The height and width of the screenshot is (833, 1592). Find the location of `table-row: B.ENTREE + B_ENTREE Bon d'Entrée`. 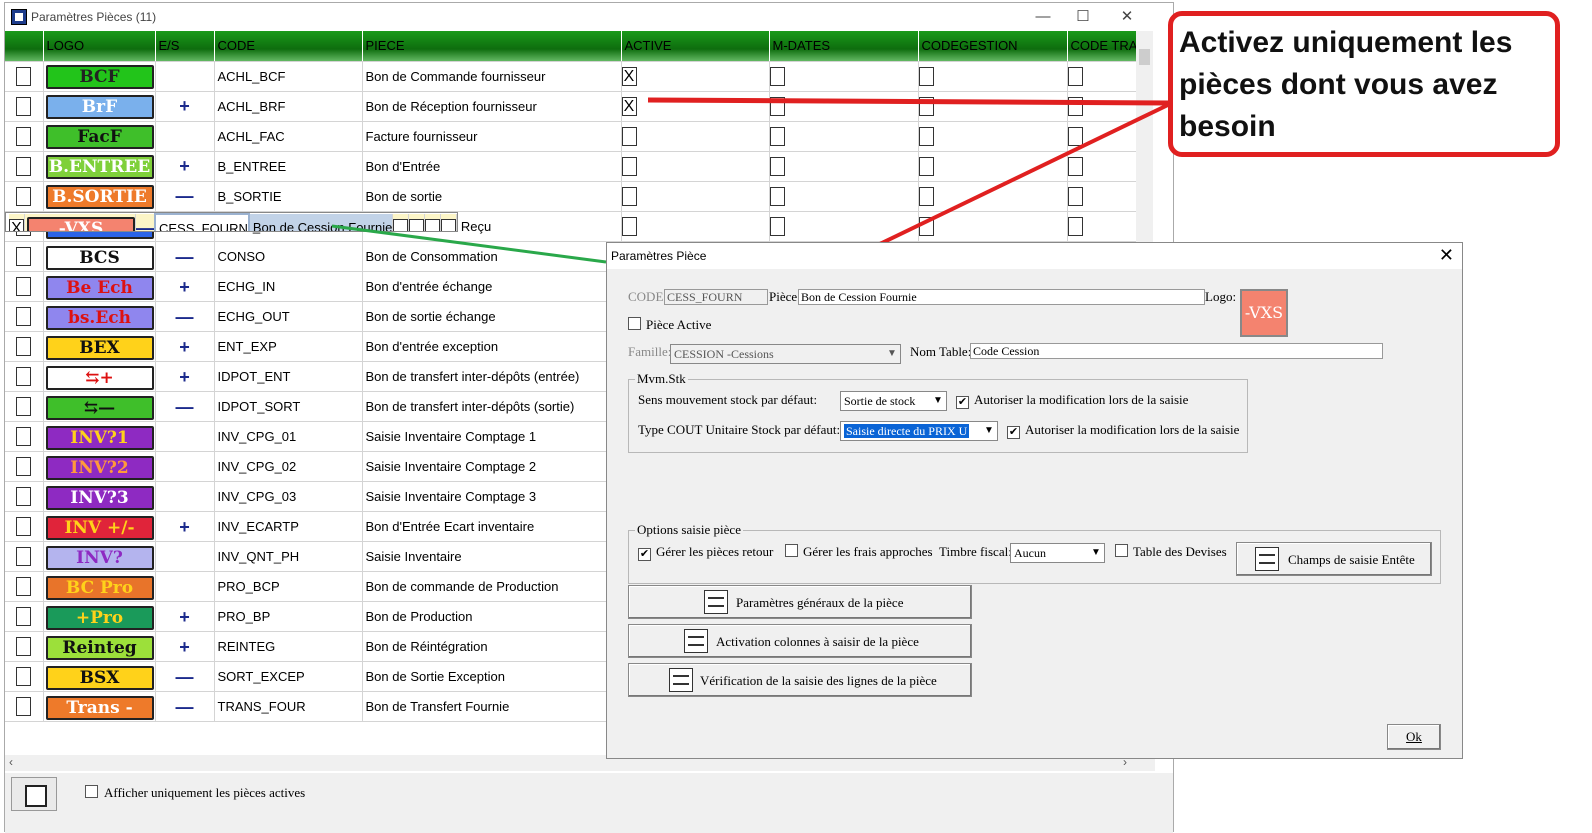

table-row: B.ENTREE + B_ENTREE Bon d'Entrée is located at coordinates (576, 166).